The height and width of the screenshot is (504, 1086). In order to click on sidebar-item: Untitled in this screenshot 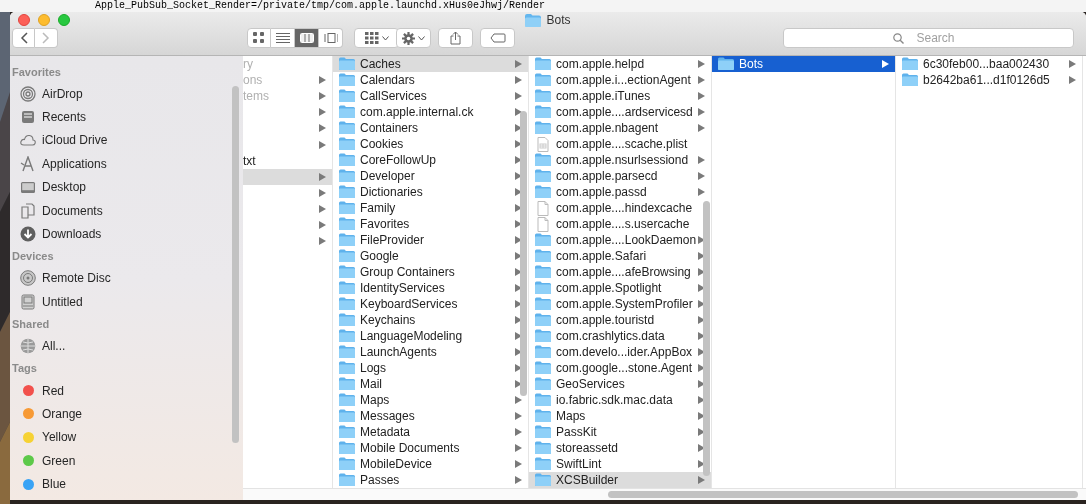, I will do `click(126, 302)`.